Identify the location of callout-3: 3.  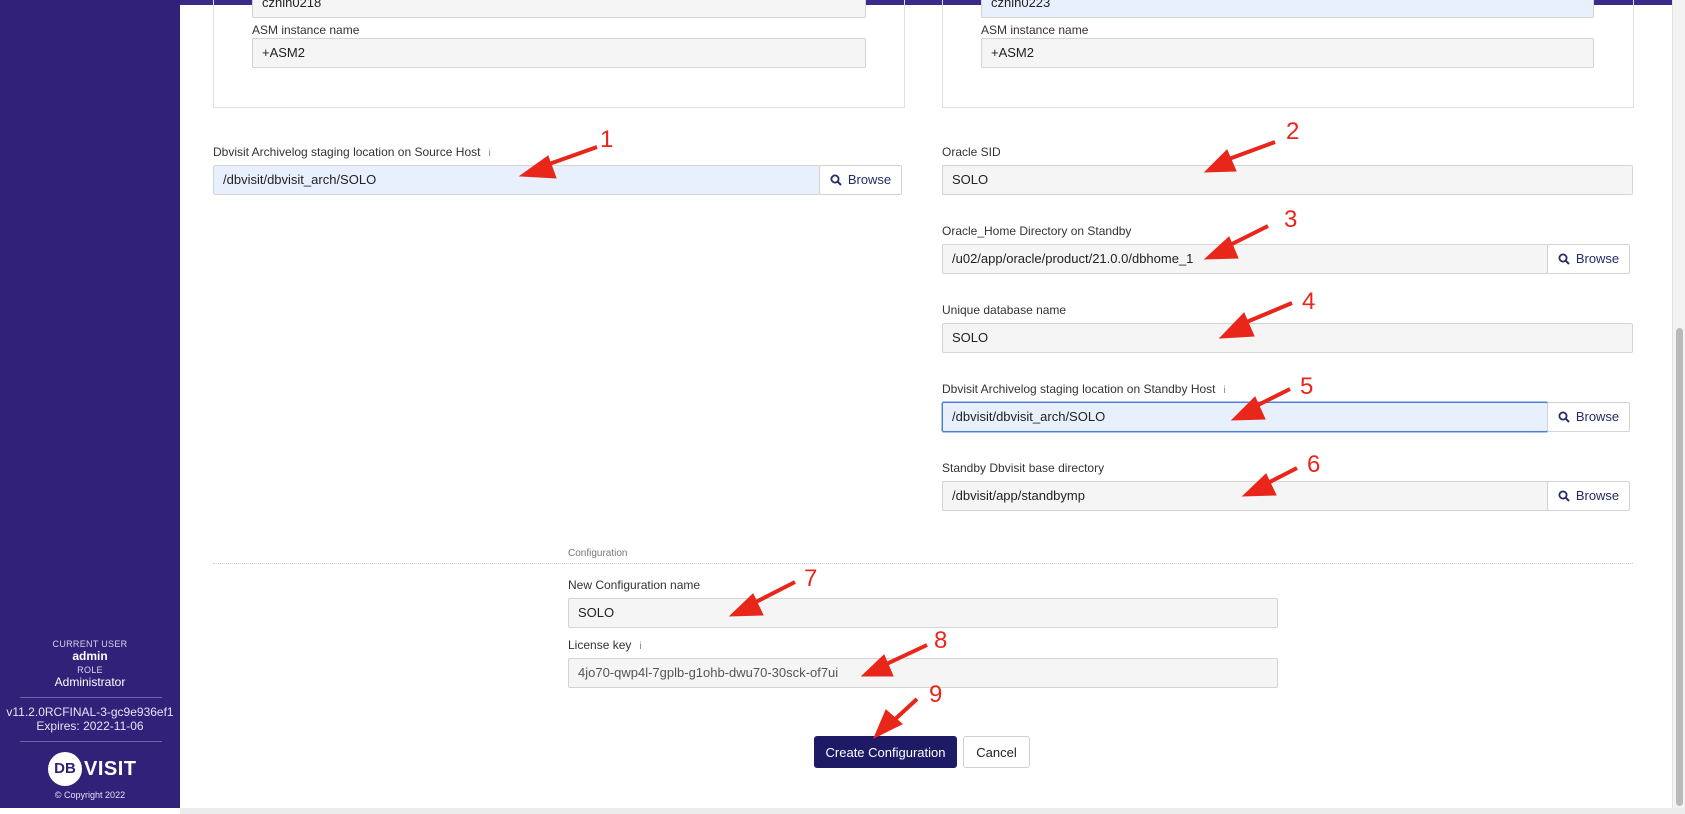
(1291, 219).